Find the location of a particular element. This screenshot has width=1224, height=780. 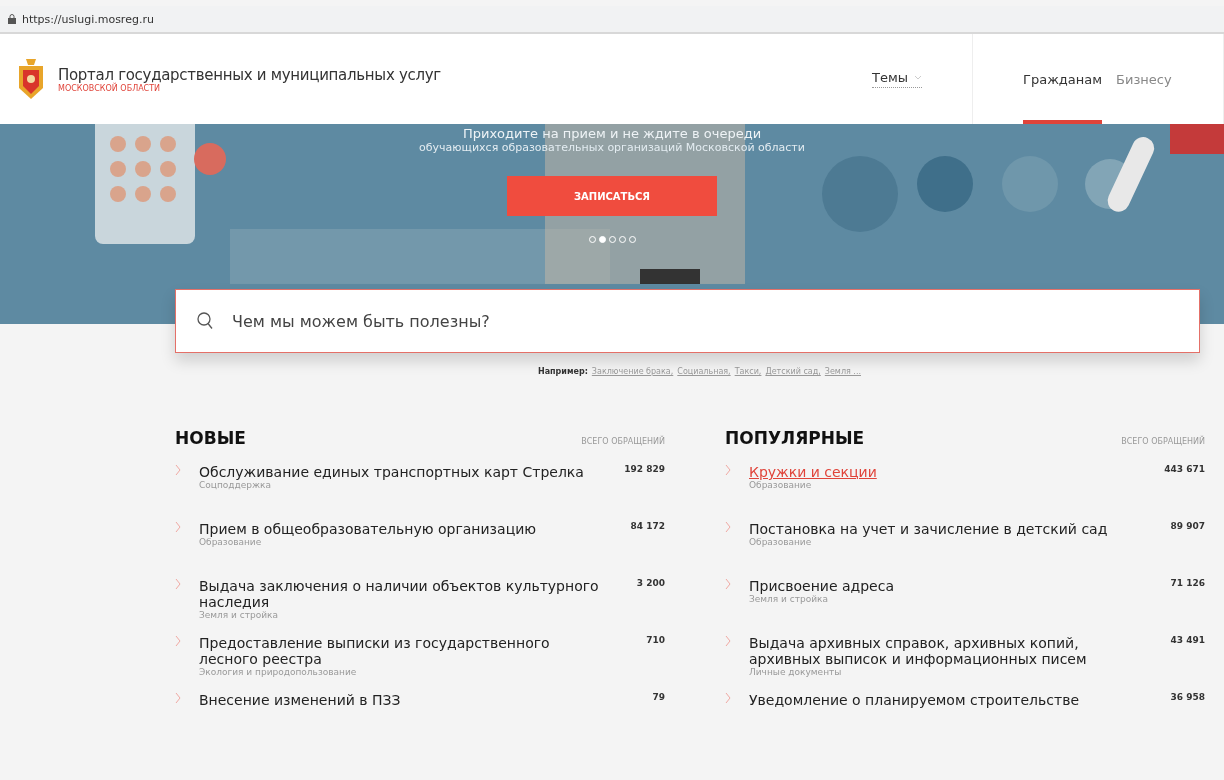

banner-headline: Приходите на прием и не ждите в очереди is located at coordinates (612, 133).